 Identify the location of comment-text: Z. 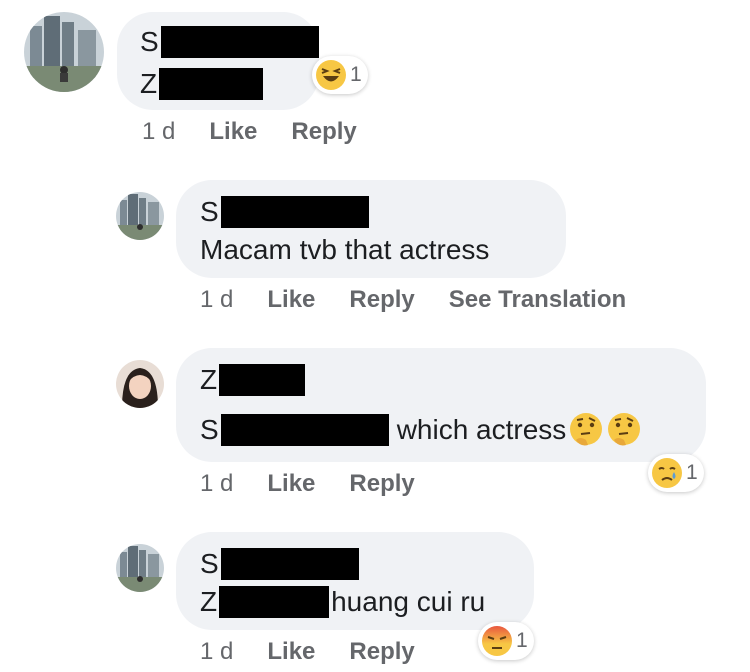
(202, 84).